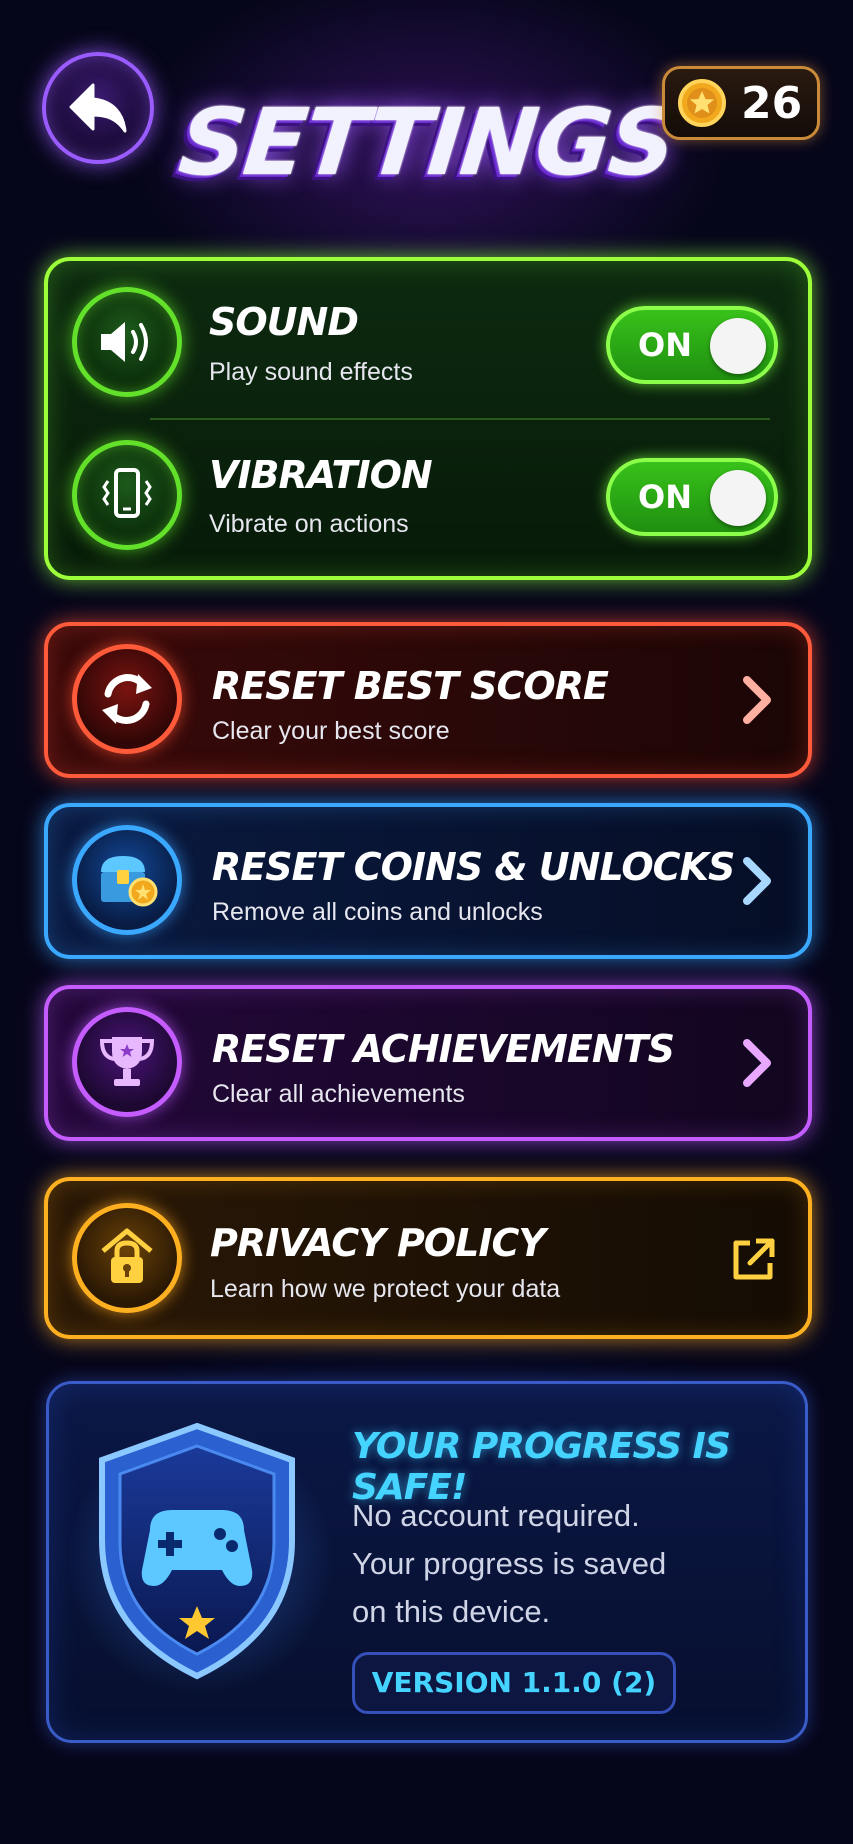  Describe the element at coordinates (197, 1551) in the screenshot. I see `shield-gamepad-icon` at that location.